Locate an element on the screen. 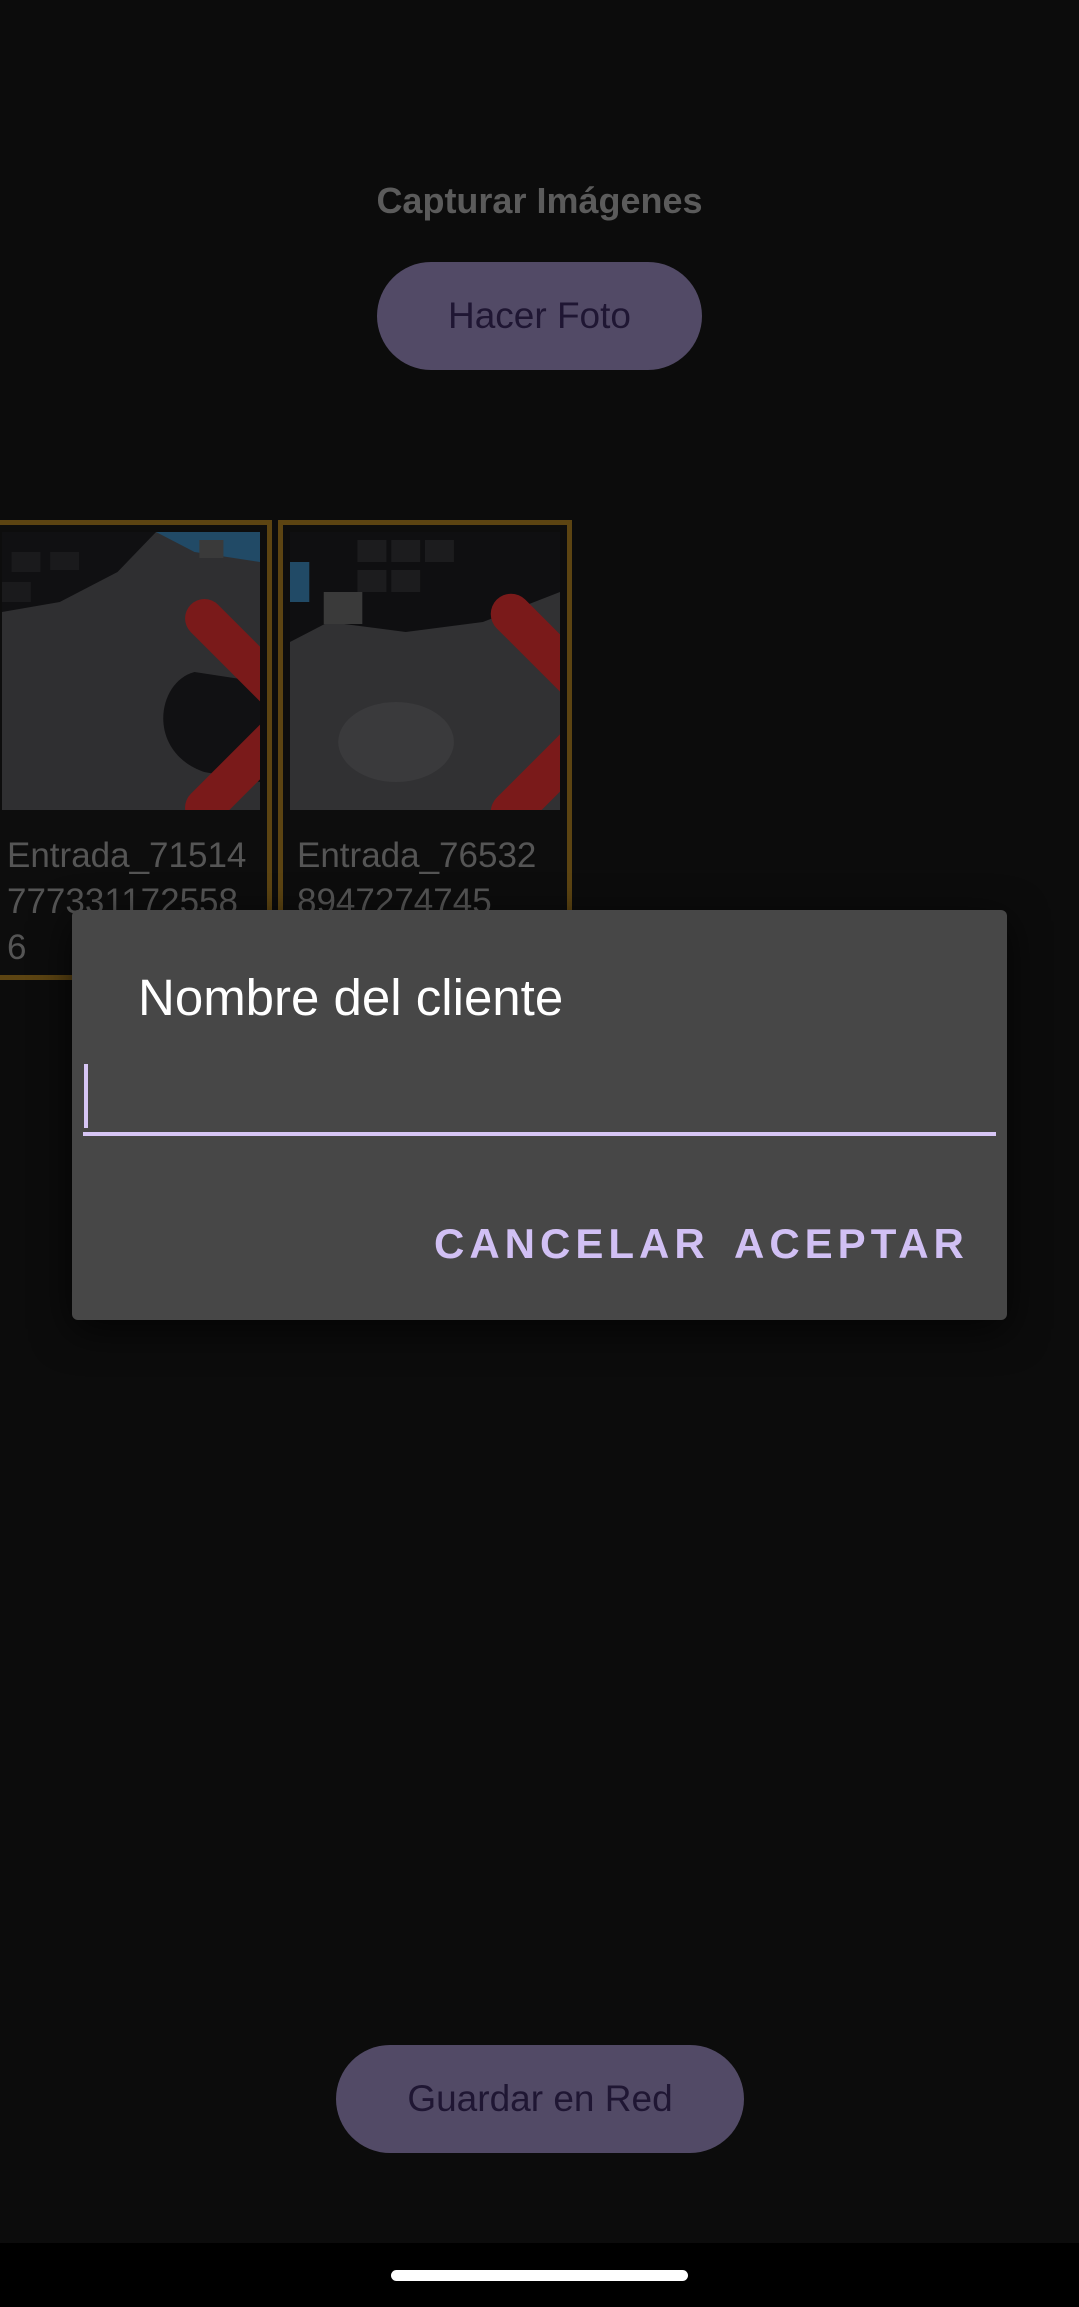  dialog-title: Nombre del cliente is located at coordinates (351, 997).